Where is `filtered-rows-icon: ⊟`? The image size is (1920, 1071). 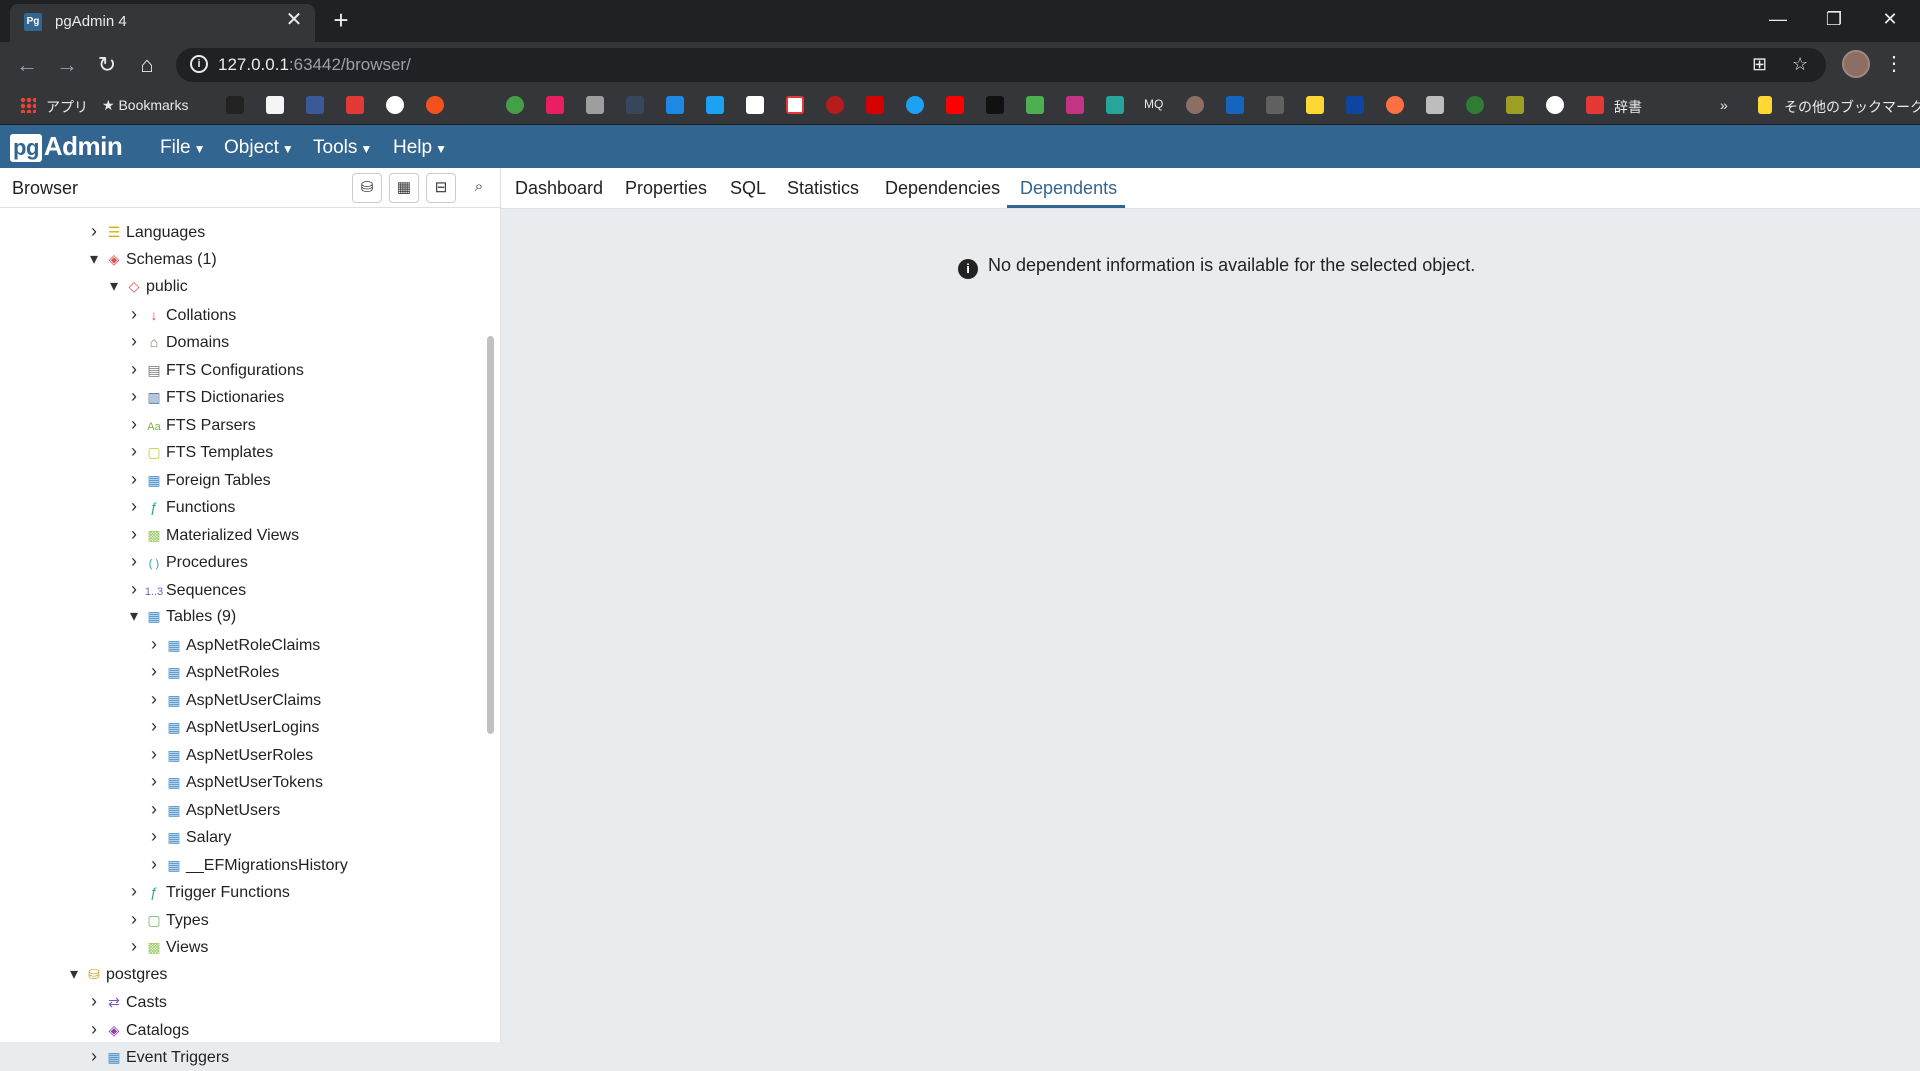
filtered-rows-icon: ⊟ is located at coordinates (441, 188).